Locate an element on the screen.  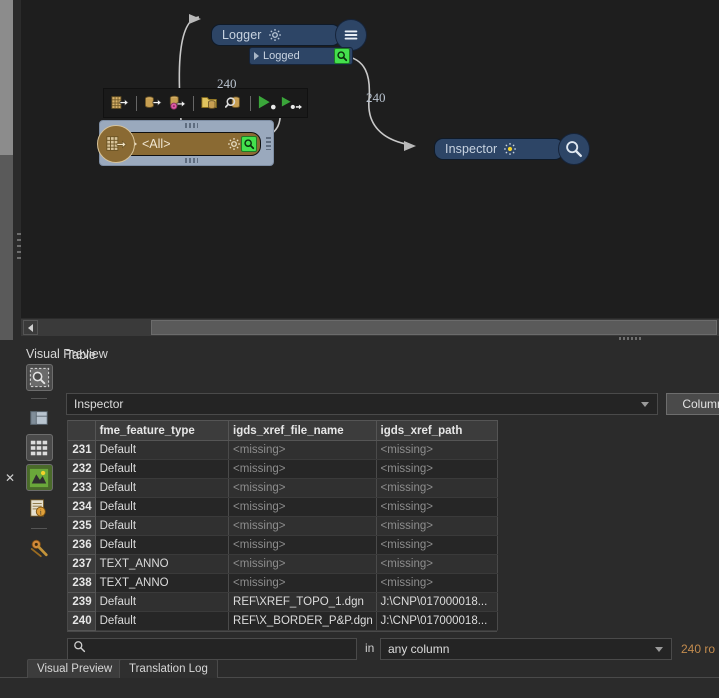
workspace-vertical-scrollbar is located at coordinates (6, 170).